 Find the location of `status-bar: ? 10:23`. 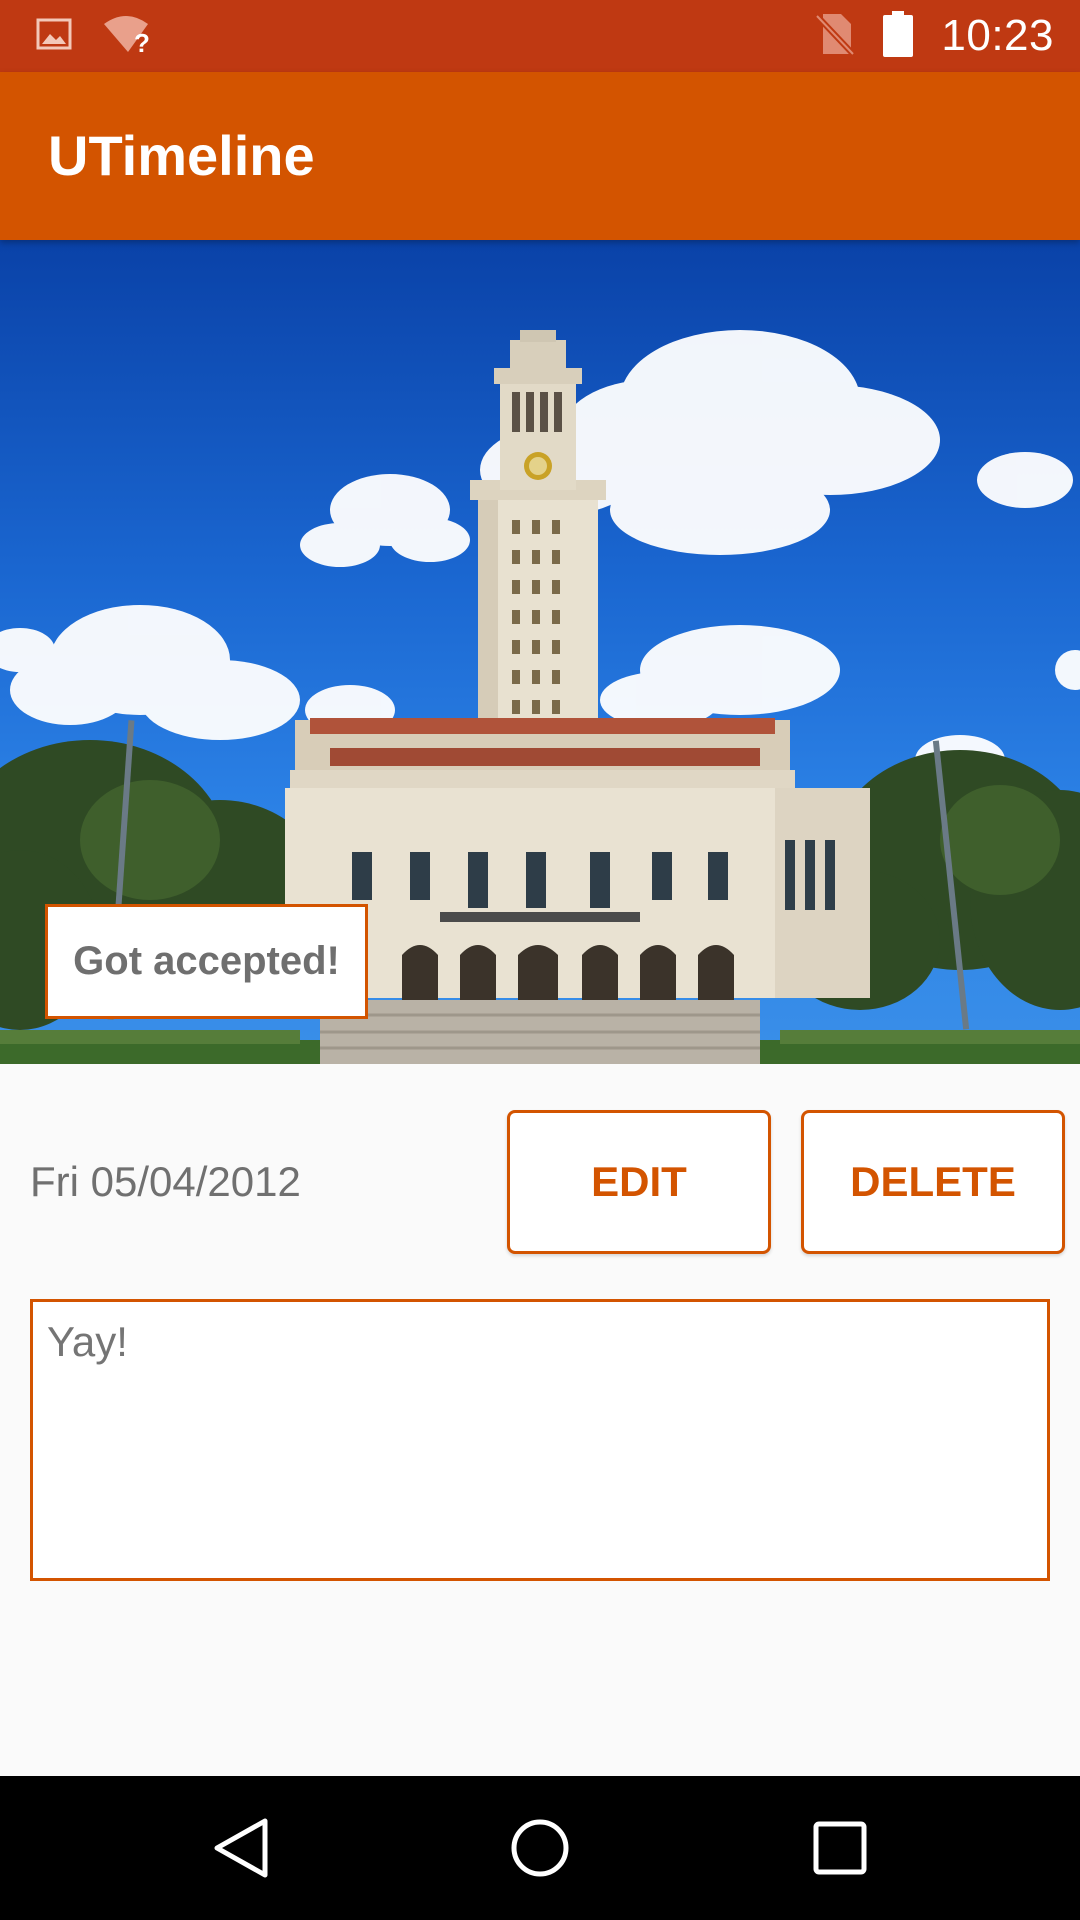

status-bar: ? 10:23 is located at coordinates (540, 36).